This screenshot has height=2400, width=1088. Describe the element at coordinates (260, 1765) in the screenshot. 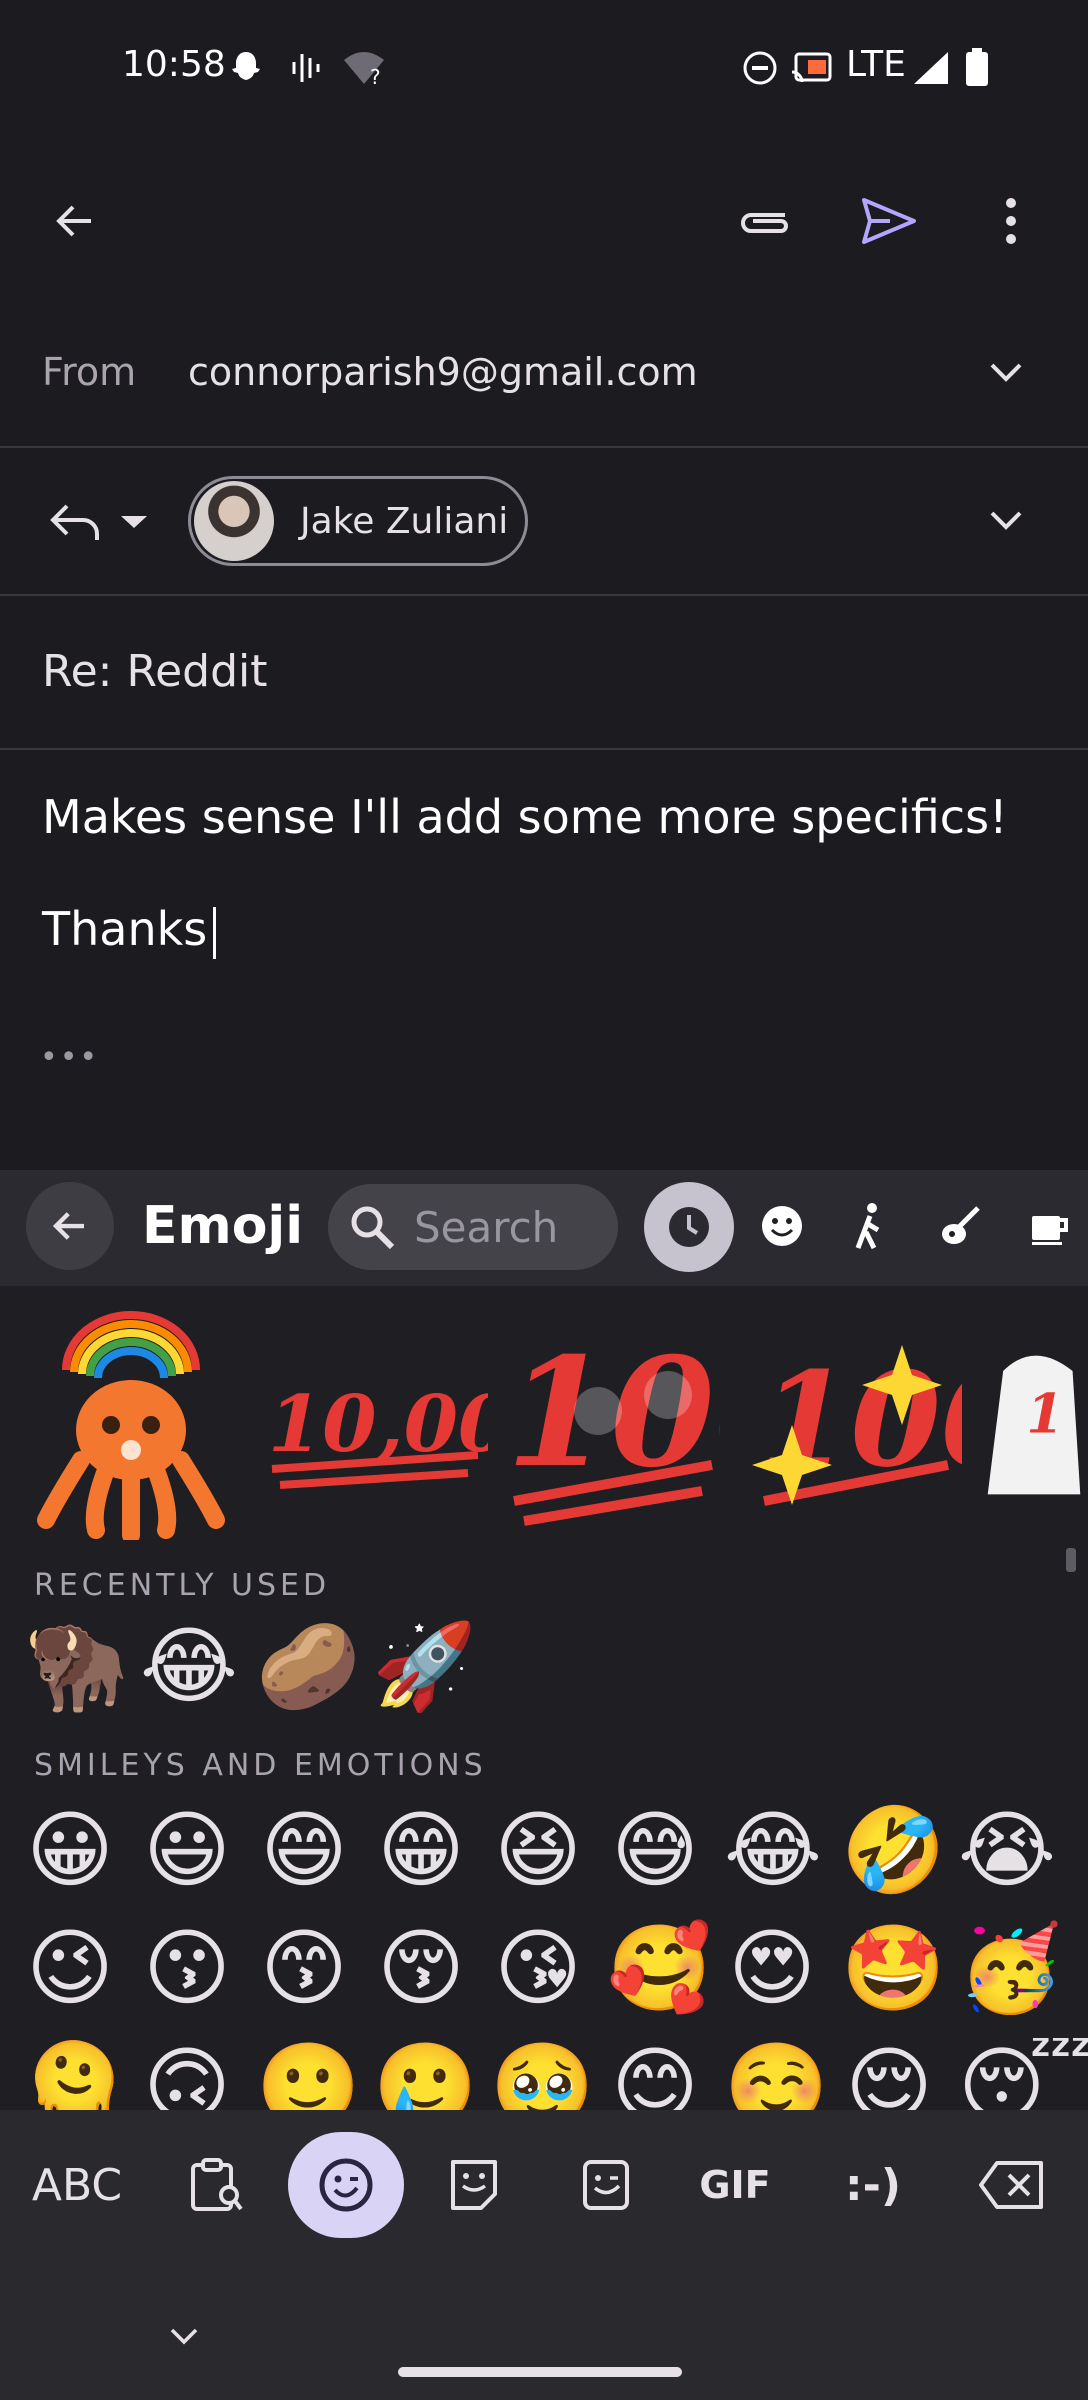

I see `smileys-section-title: SMILEYS AND EMOTIONS` at that location.